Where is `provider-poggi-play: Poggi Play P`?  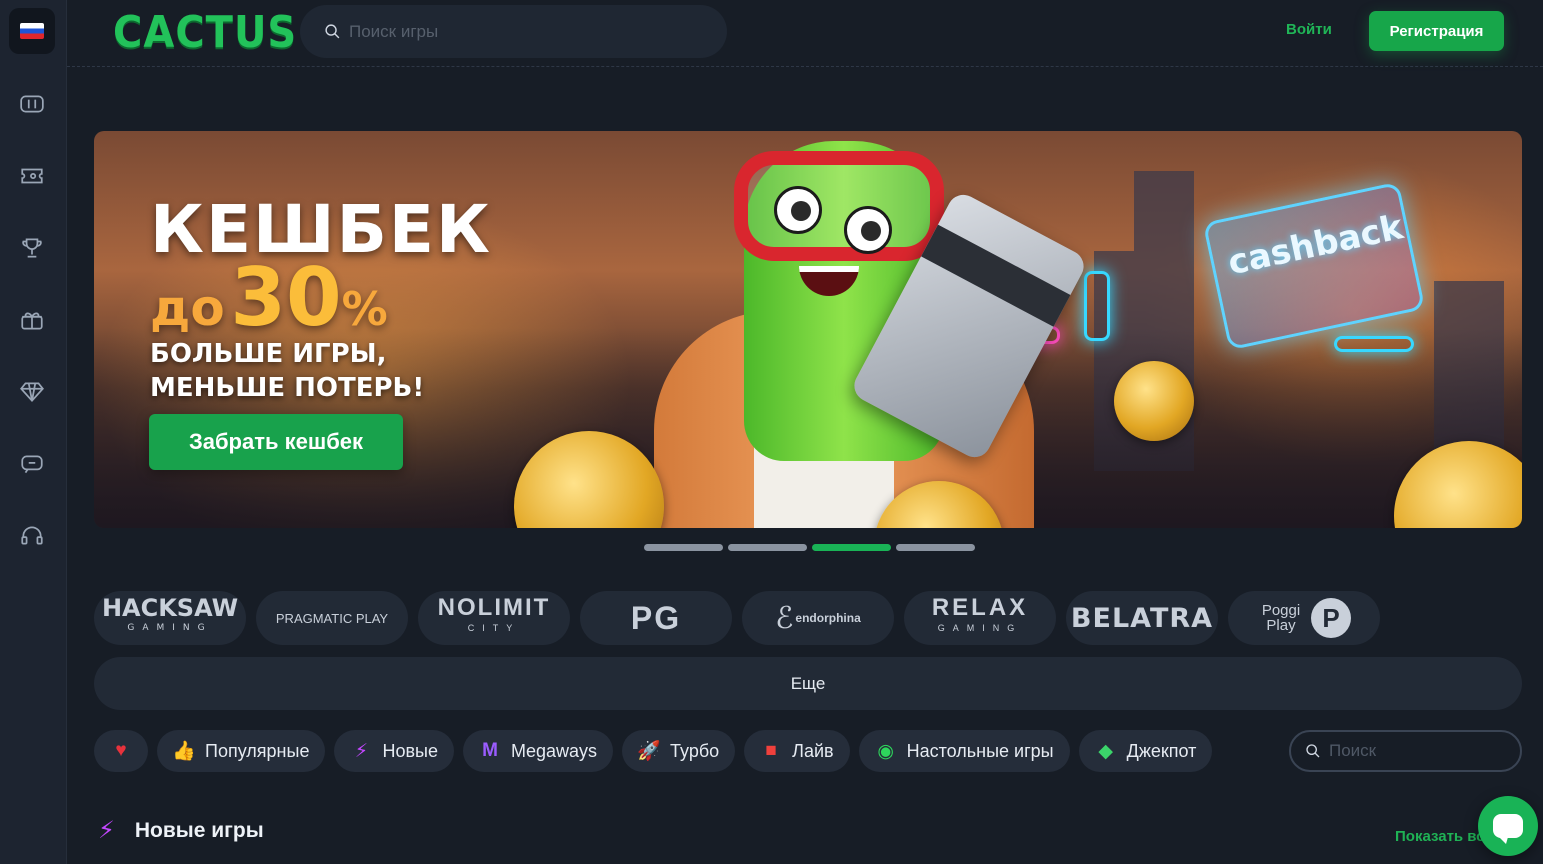
provider-poggi-play: Poggi Play P is located at coordinates (1304, 618).